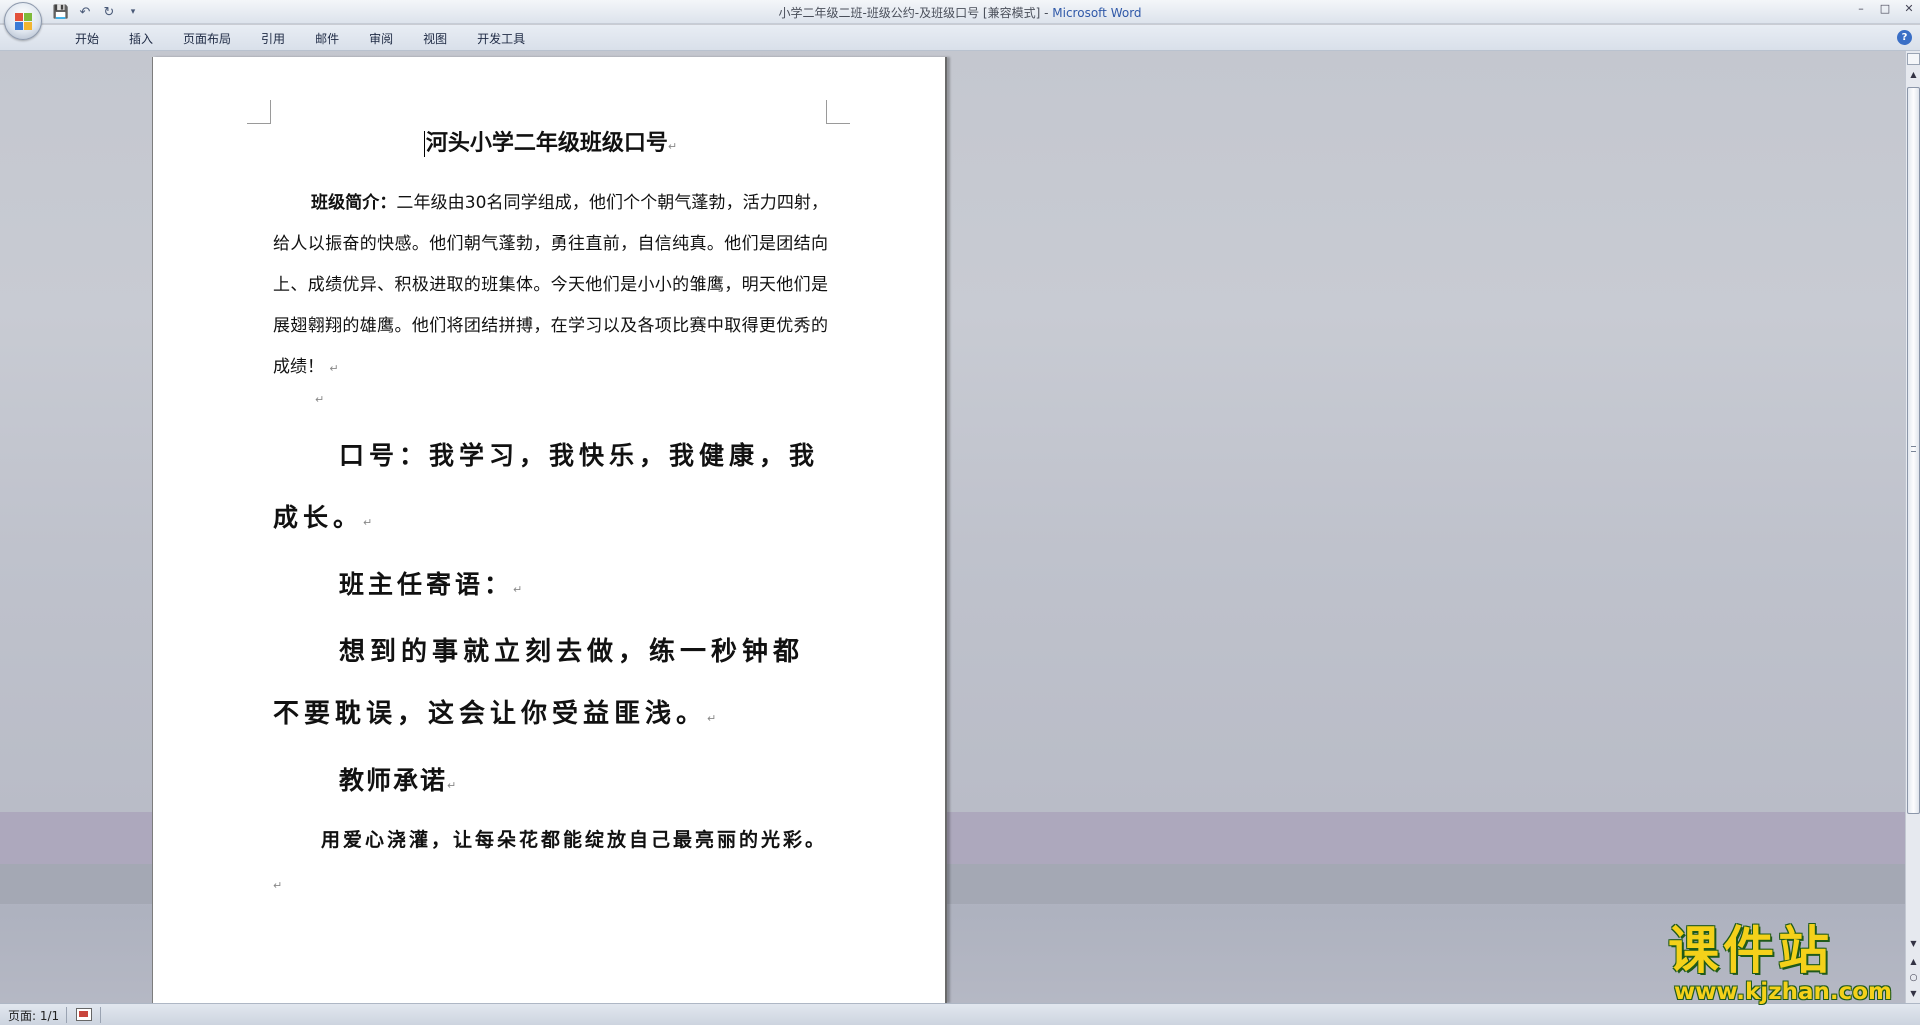 This screenshot has width=1920, height=1025. What do you see at coordinates (960, 38) in the screenshot?
I see `ribbon-tabs-bar: 开始 插入 页面布局 引用 邮件 审阅 视图 开发工具 ?` at bounding box center [960, 38].